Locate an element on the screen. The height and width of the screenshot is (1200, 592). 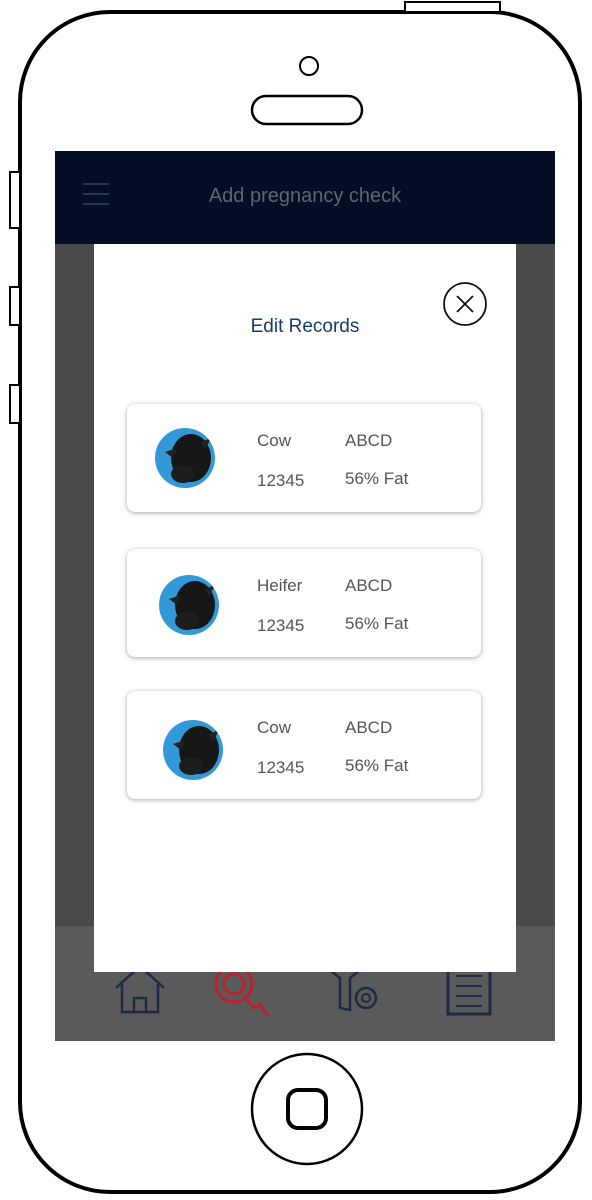
record-card: Heifer 12345 ABCD 56% Fat is located at coordinates (304, 603).